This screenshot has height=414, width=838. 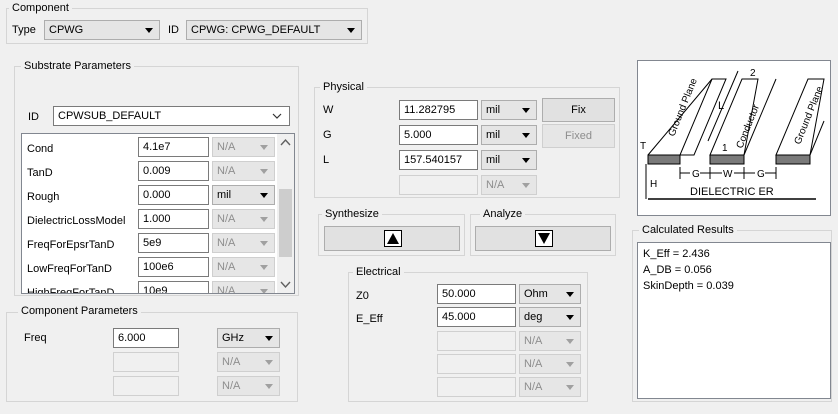 I want to click on eeff-input: 45.000, so click(x=476, y=317).